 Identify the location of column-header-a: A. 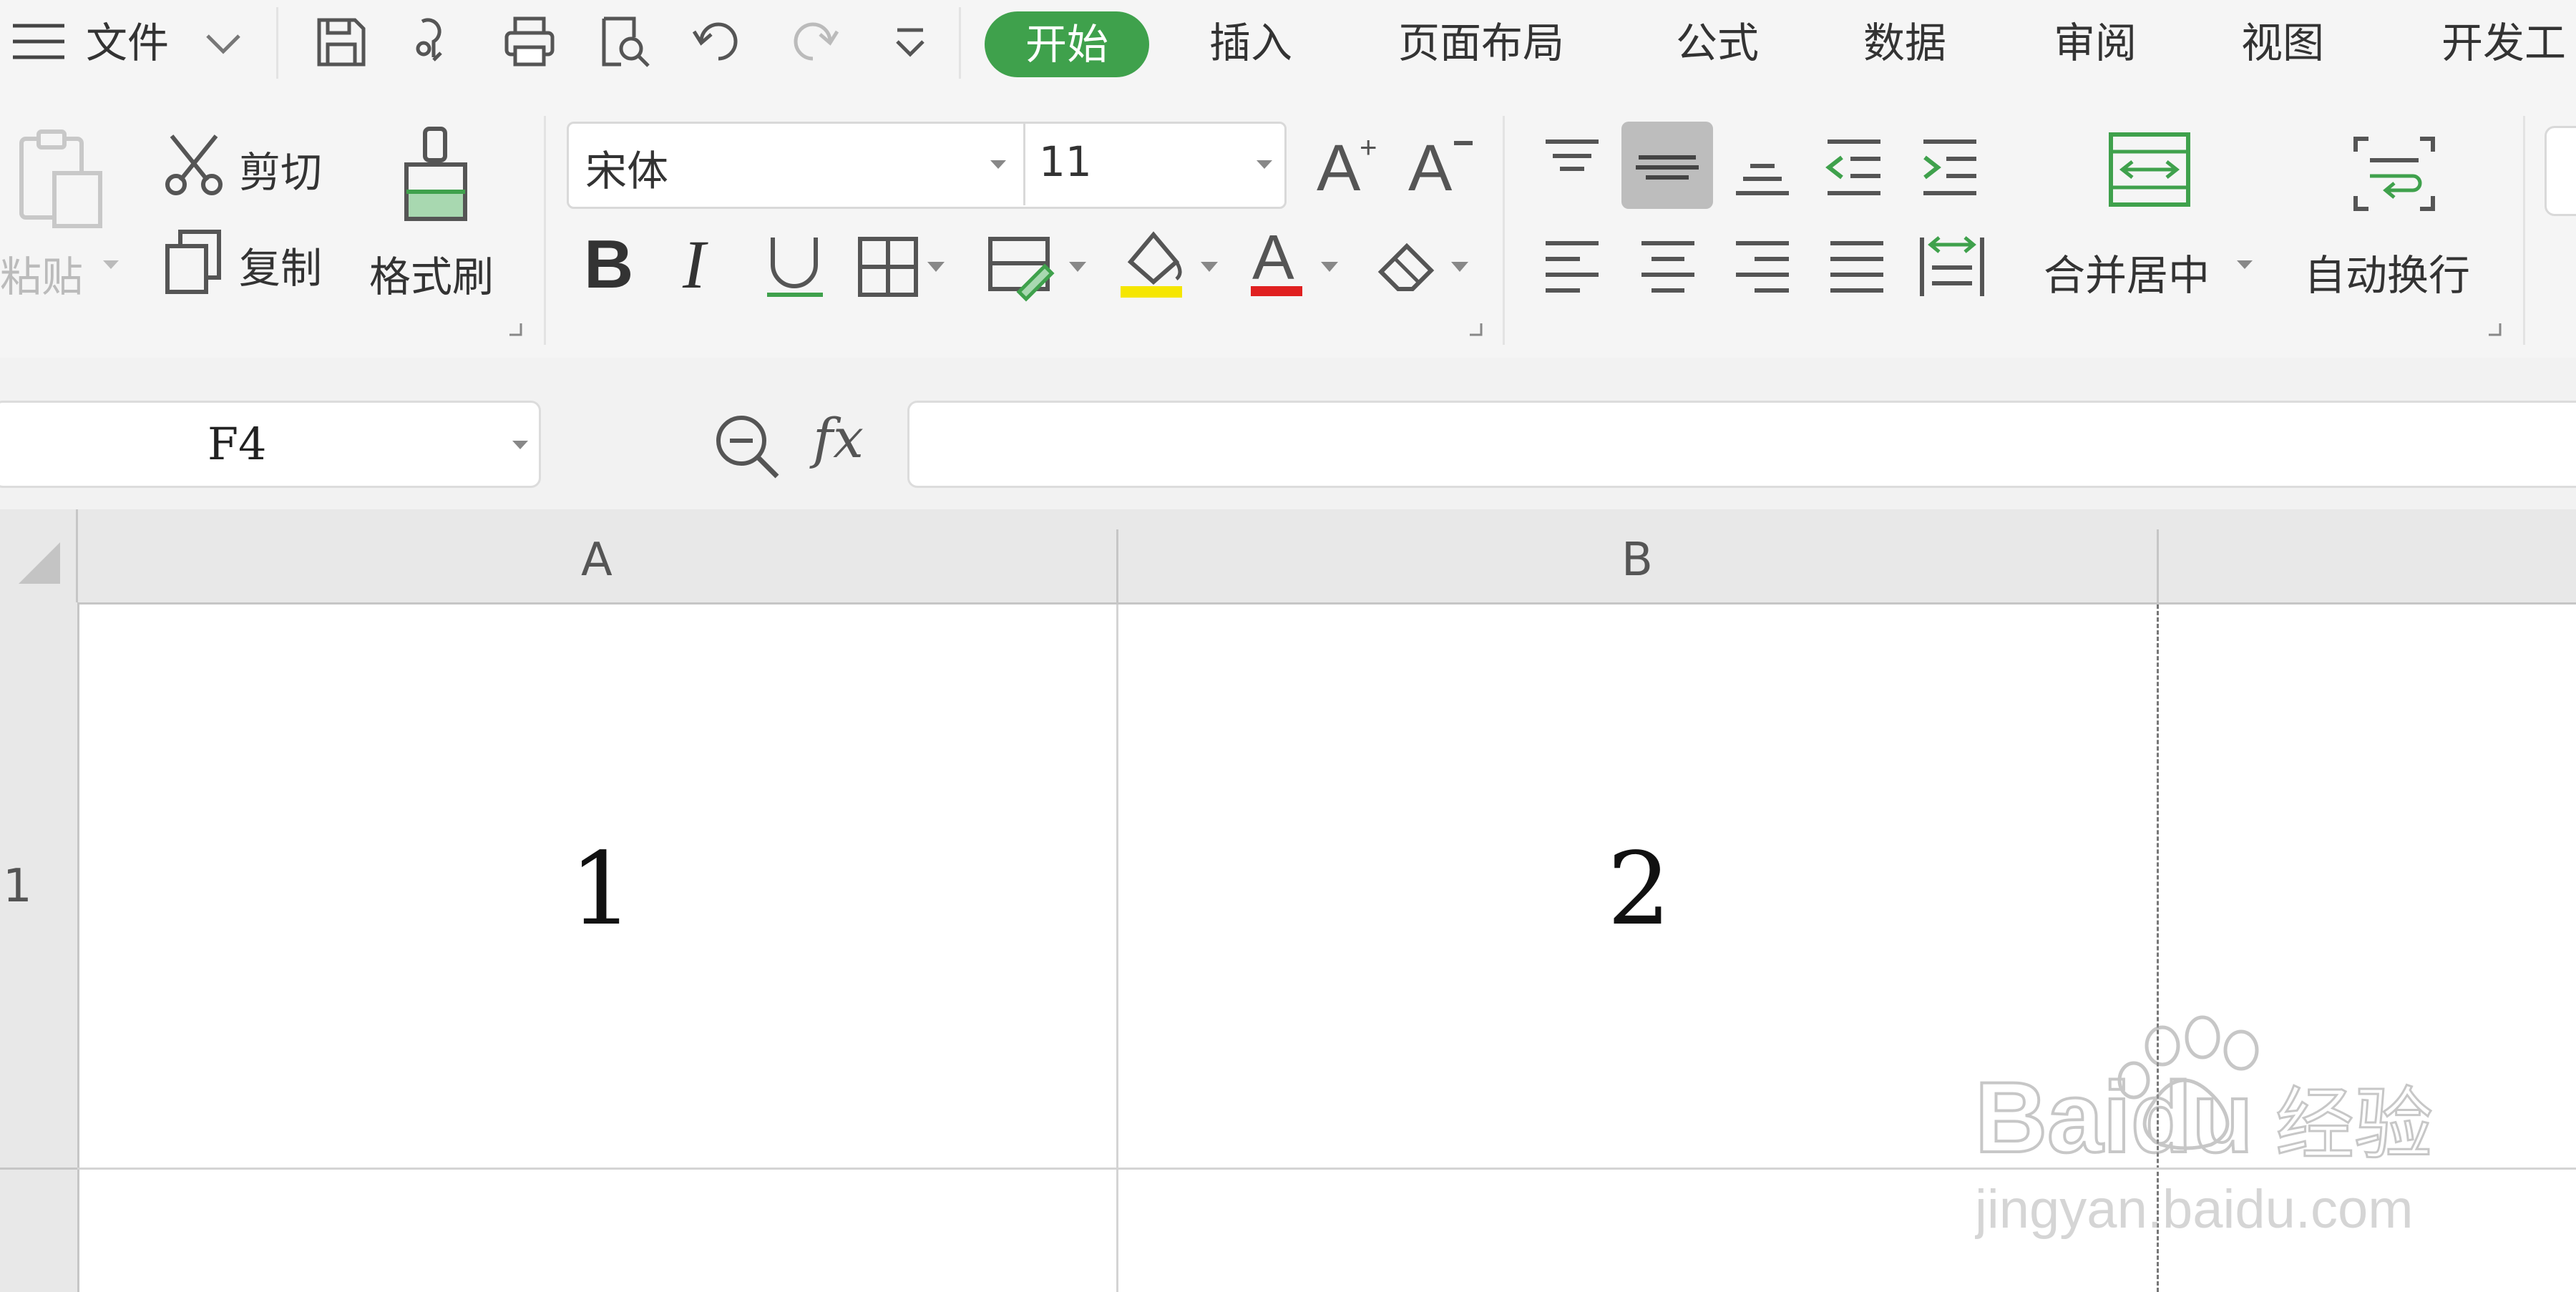
(597, 560).